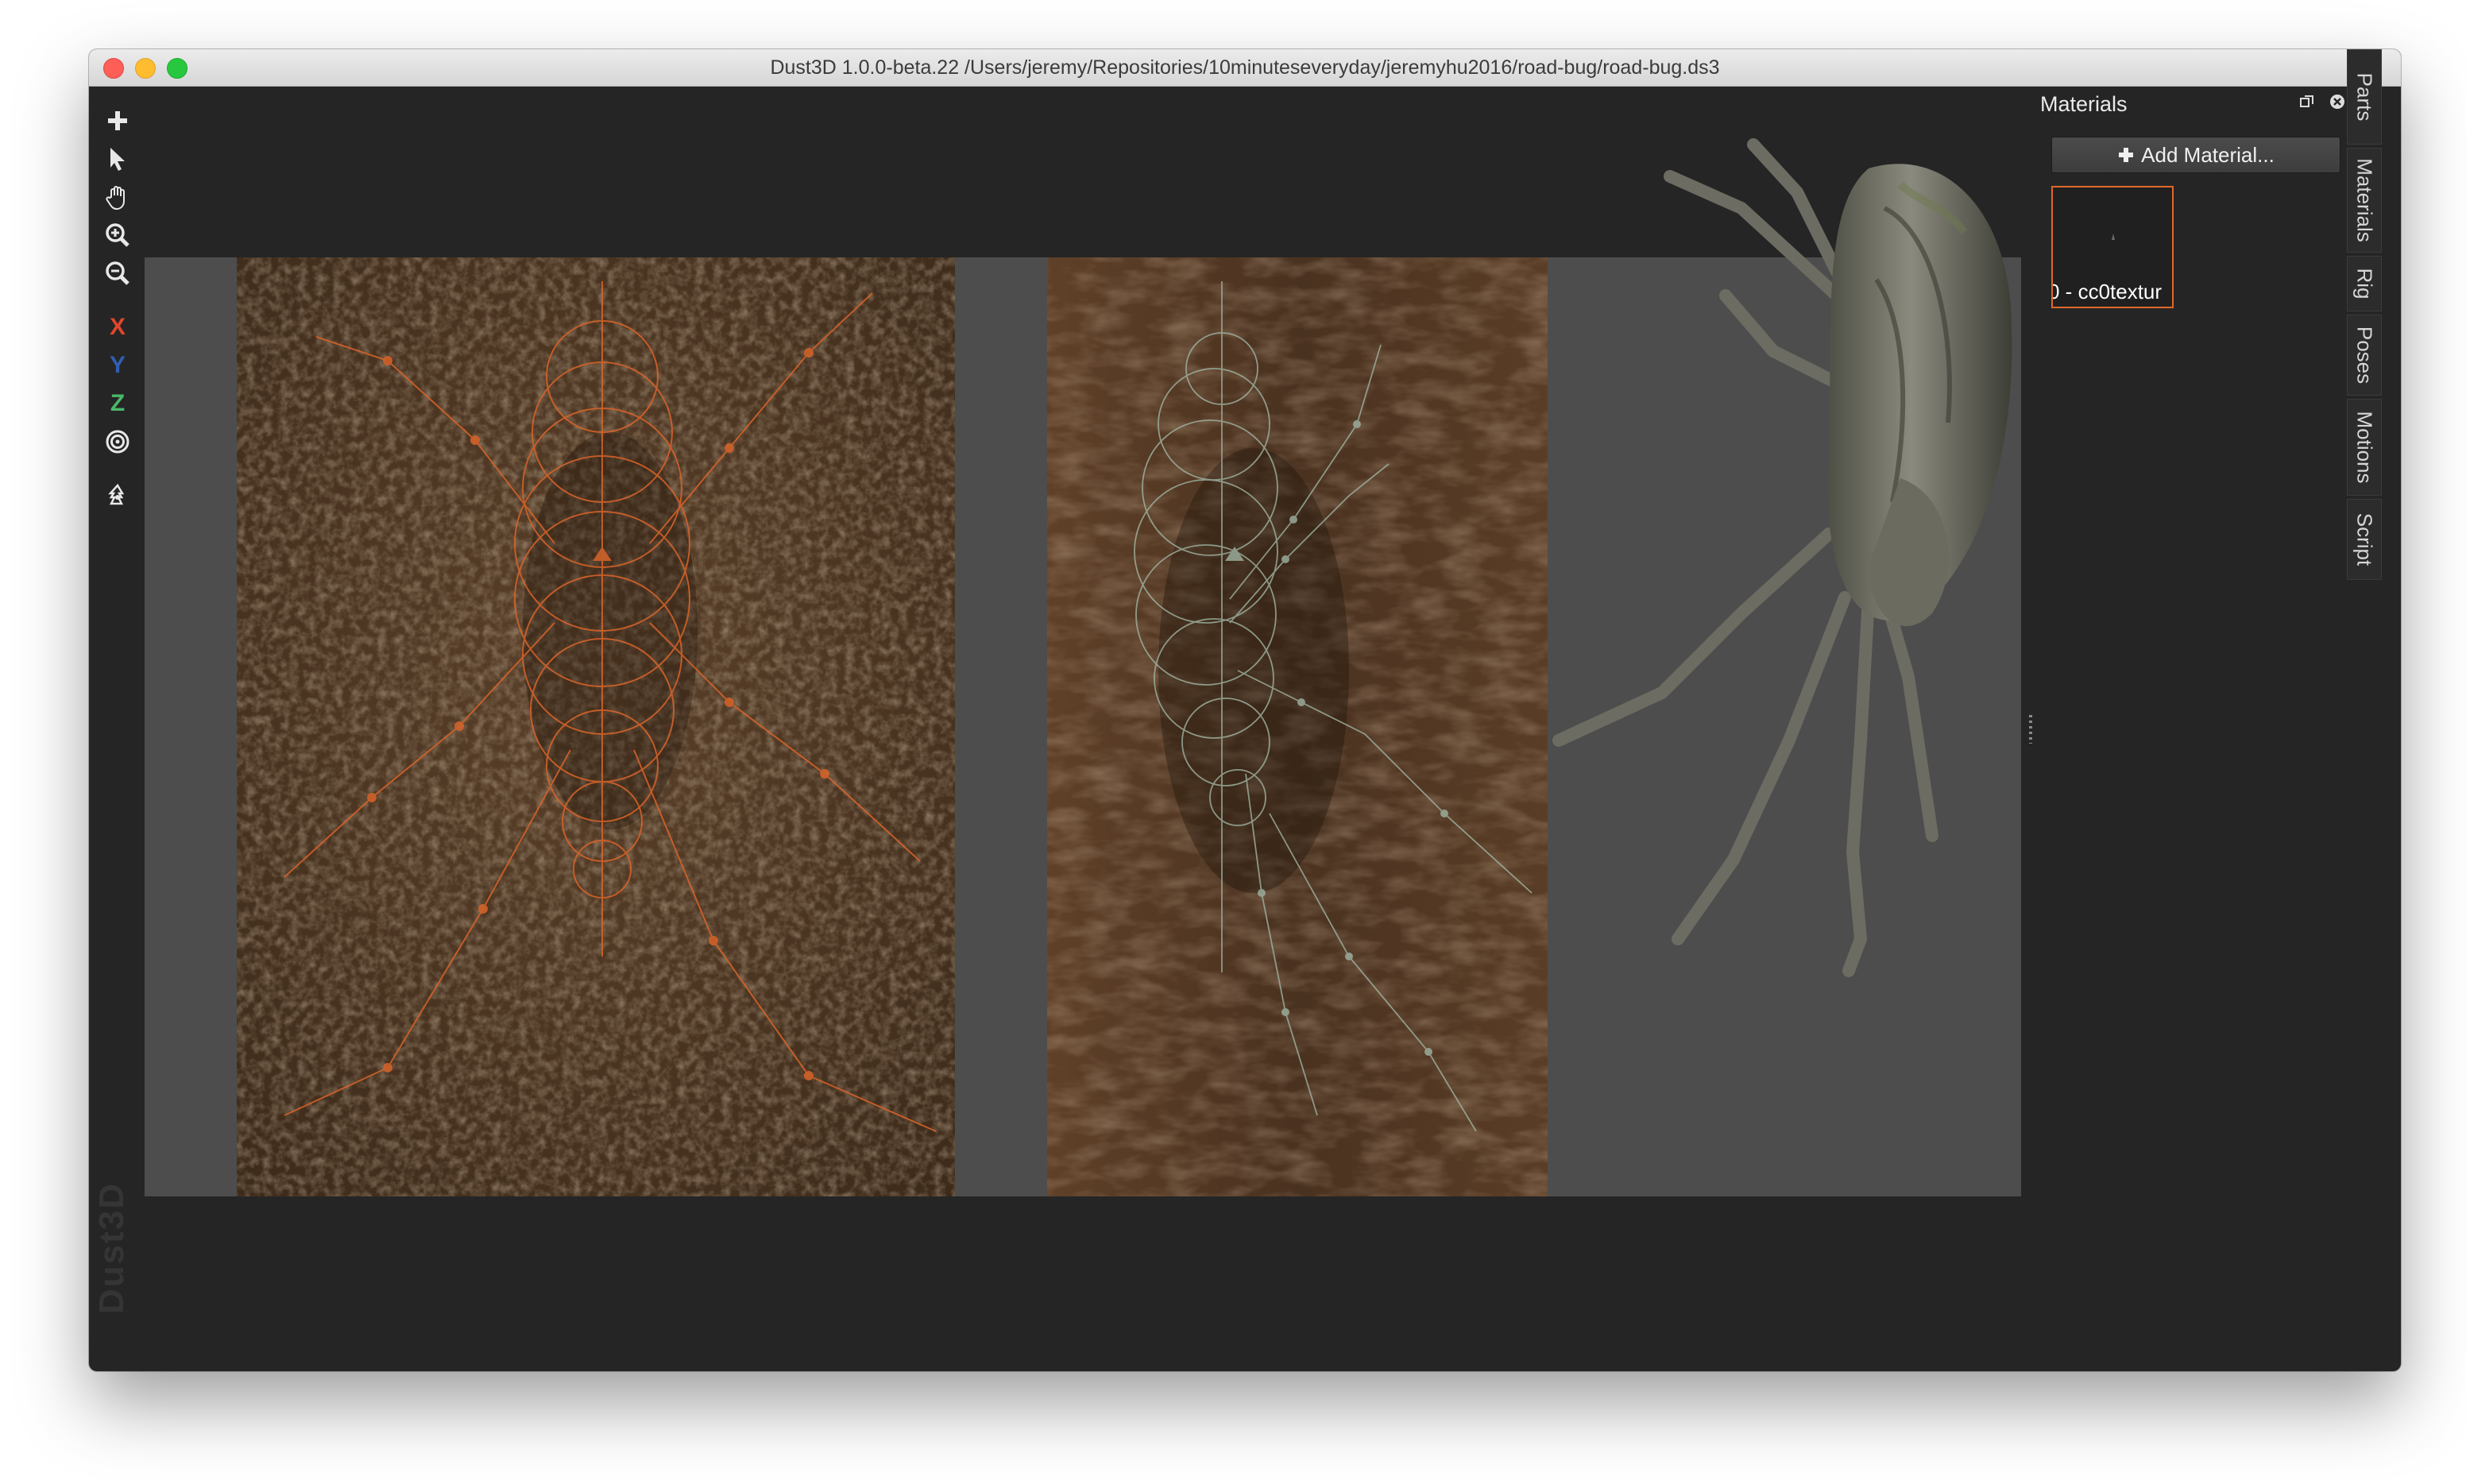  I want to click on tab-materials-label: Materials, so click(2364, 200).